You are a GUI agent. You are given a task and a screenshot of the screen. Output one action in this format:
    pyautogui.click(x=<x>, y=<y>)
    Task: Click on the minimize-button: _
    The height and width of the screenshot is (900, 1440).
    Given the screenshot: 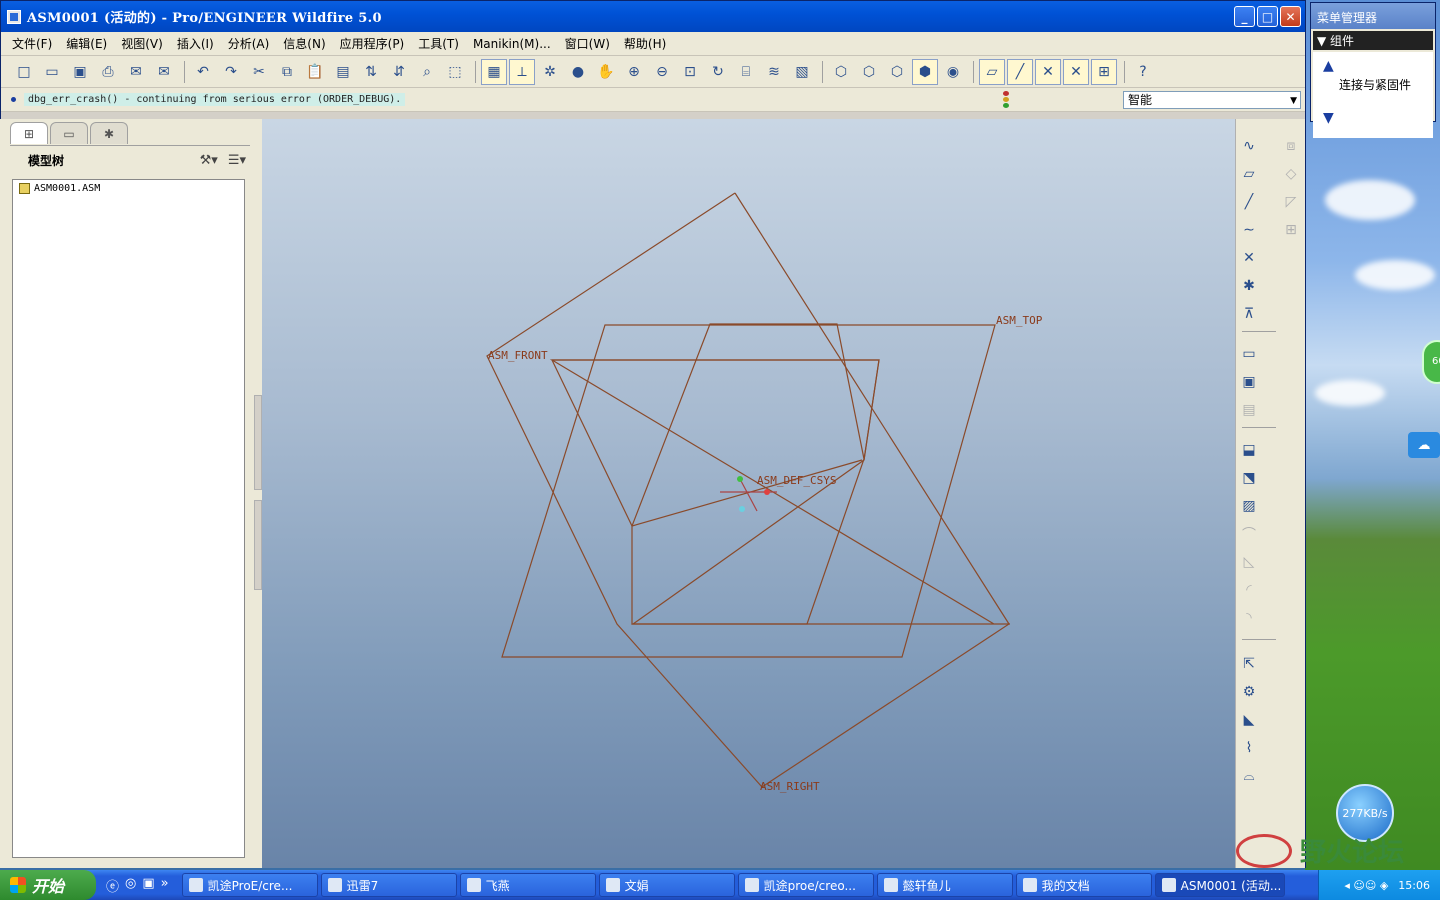 What is the action you would take?
    pyautogui.click(x=1244, y=16)
    